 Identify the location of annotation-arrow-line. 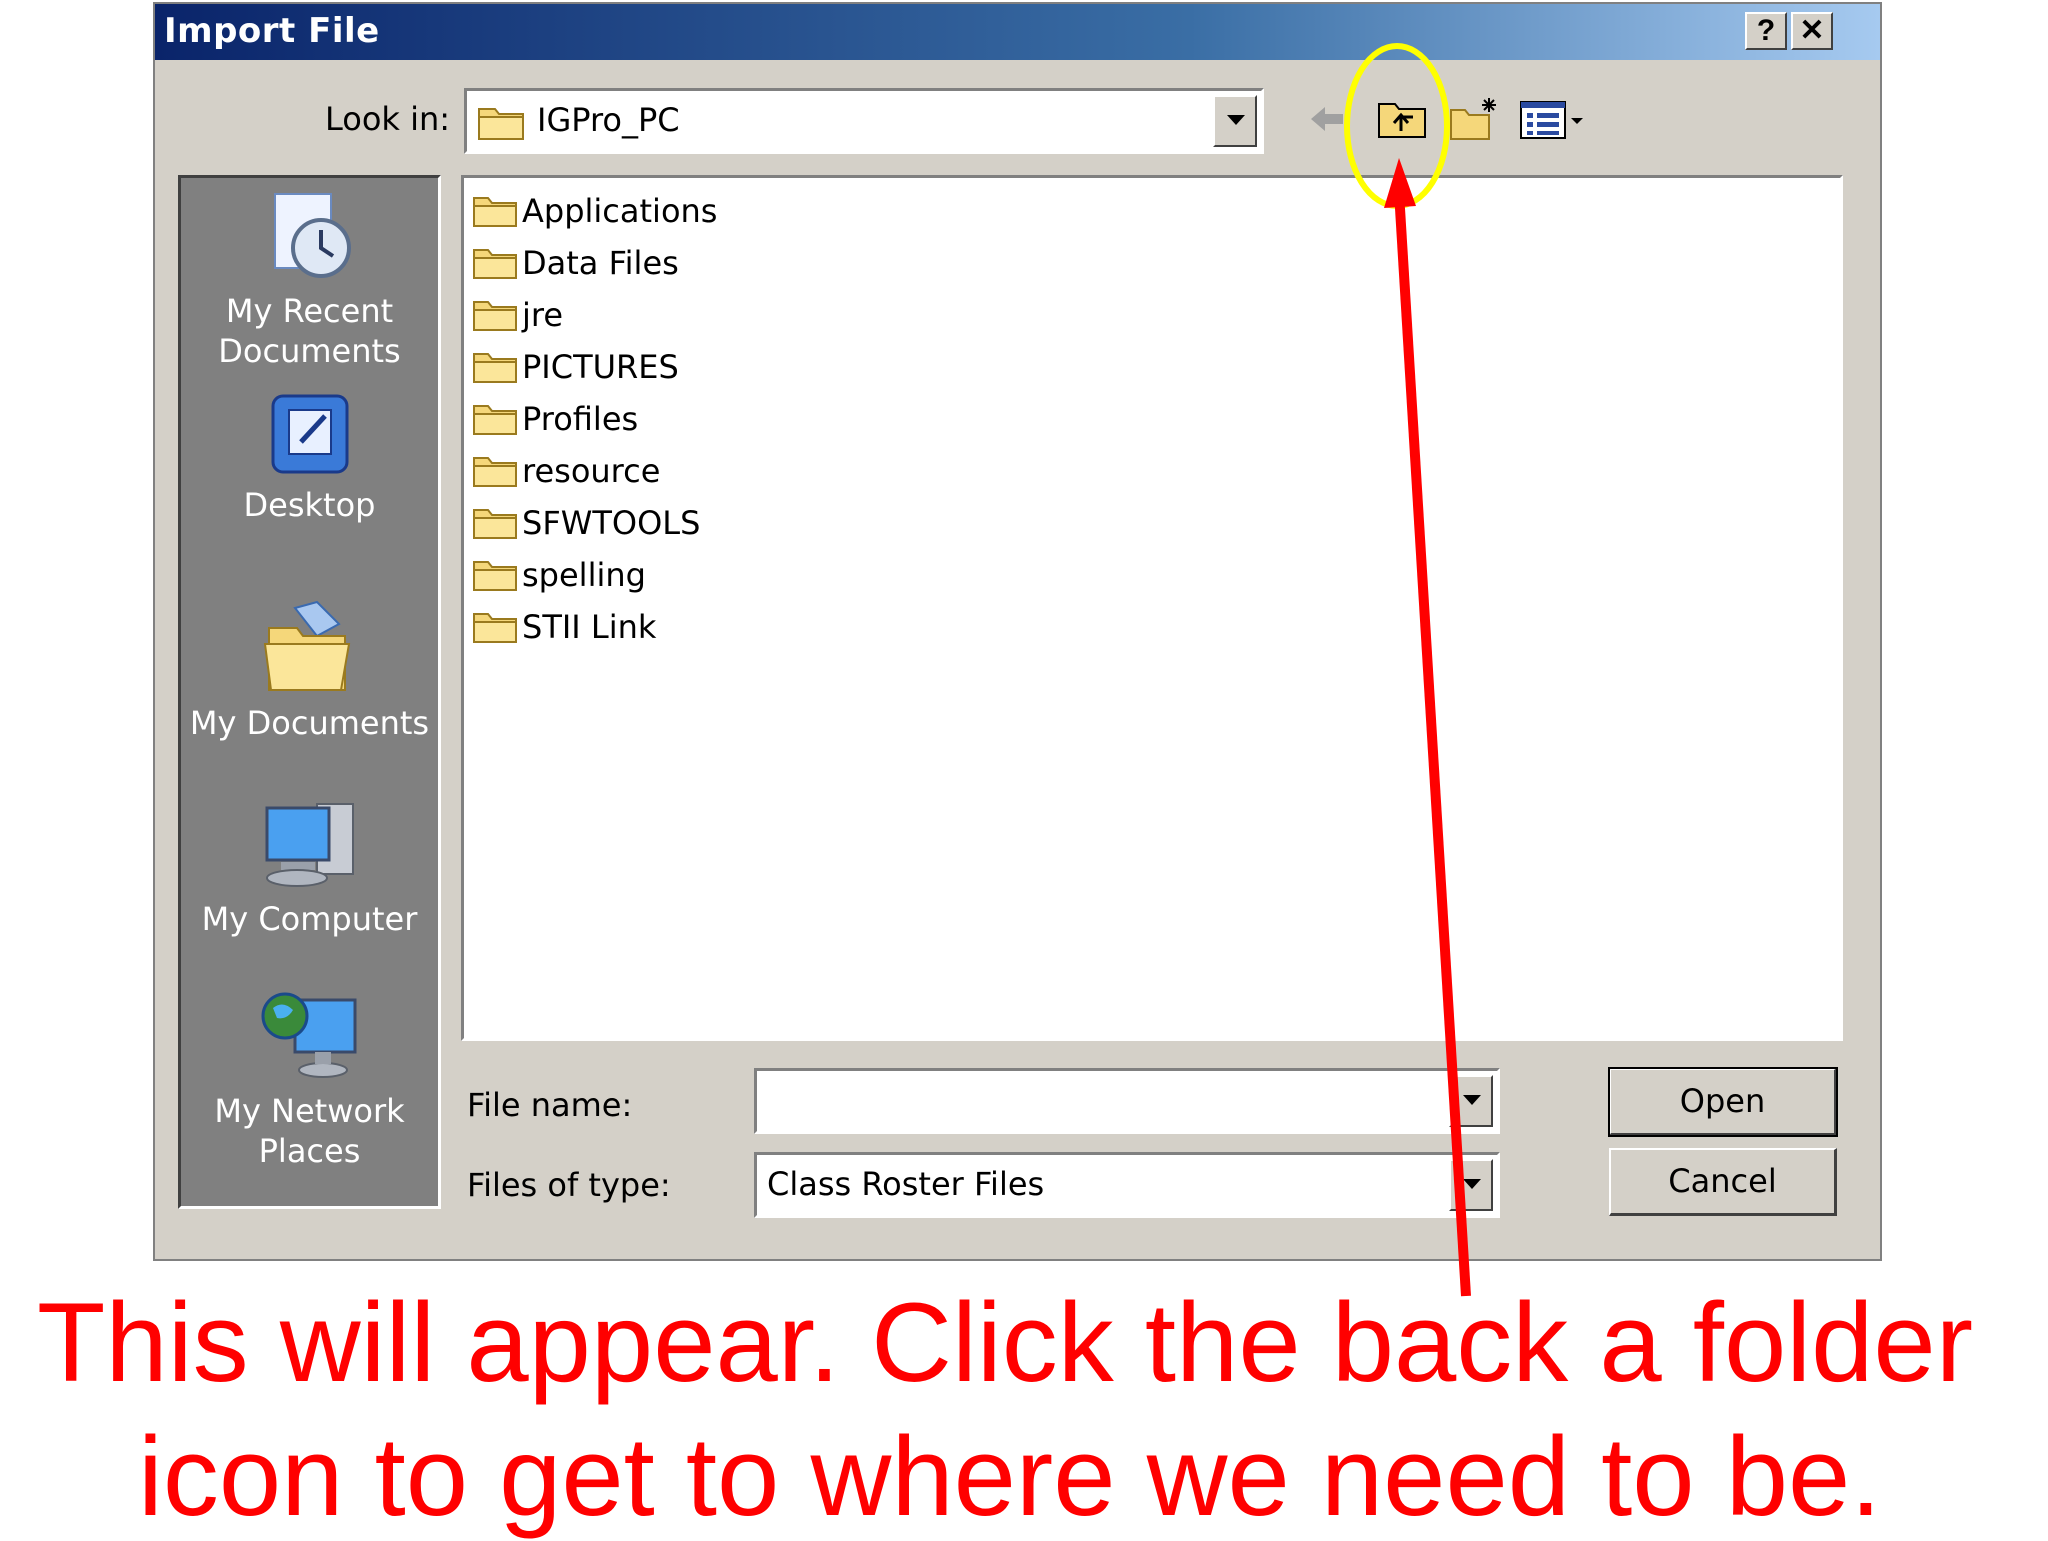
(1432, 744).